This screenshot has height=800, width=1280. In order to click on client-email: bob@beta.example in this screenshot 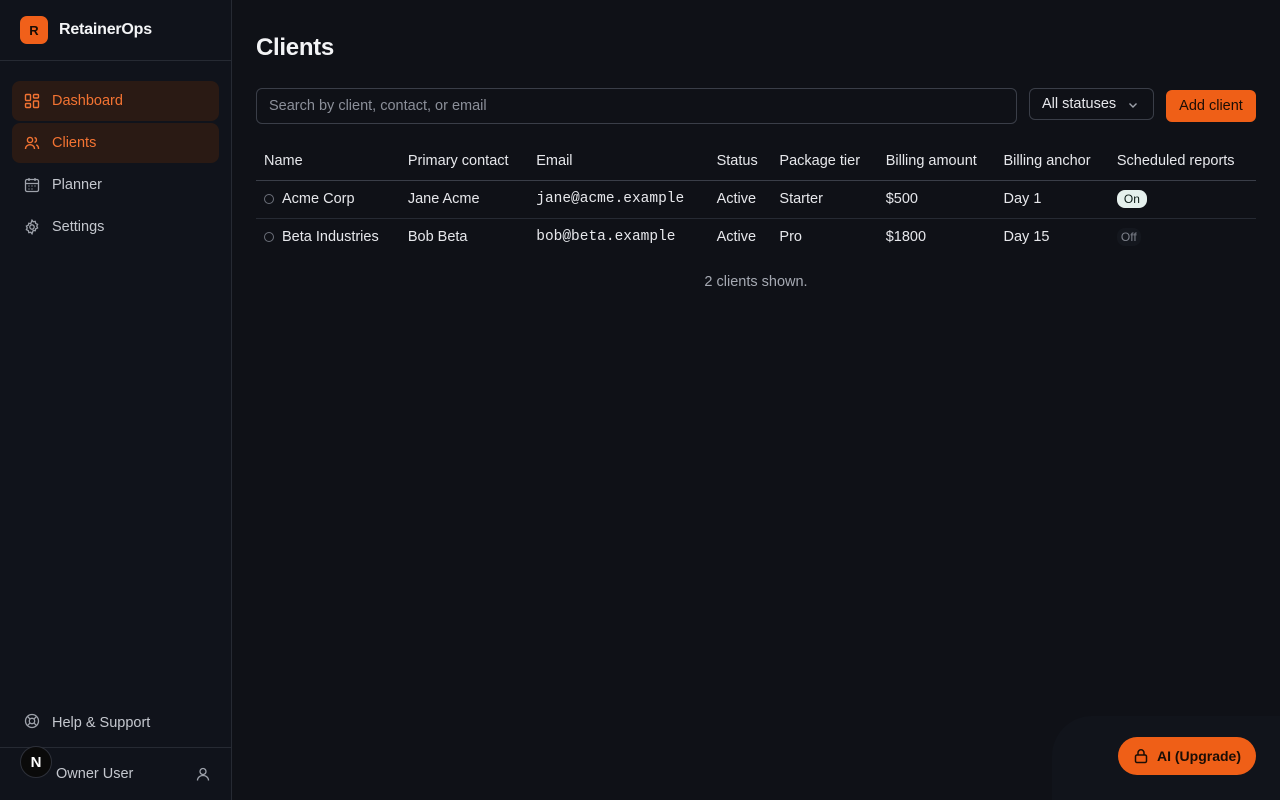, I will do `click(606, 237)`.